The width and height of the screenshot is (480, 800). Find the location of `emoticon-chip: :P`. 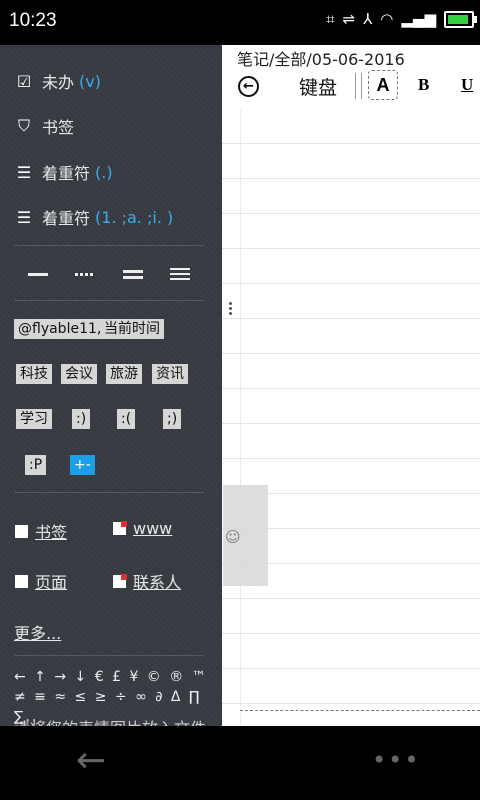

emoticon-chip: :P is located at coordinates (36, 465).